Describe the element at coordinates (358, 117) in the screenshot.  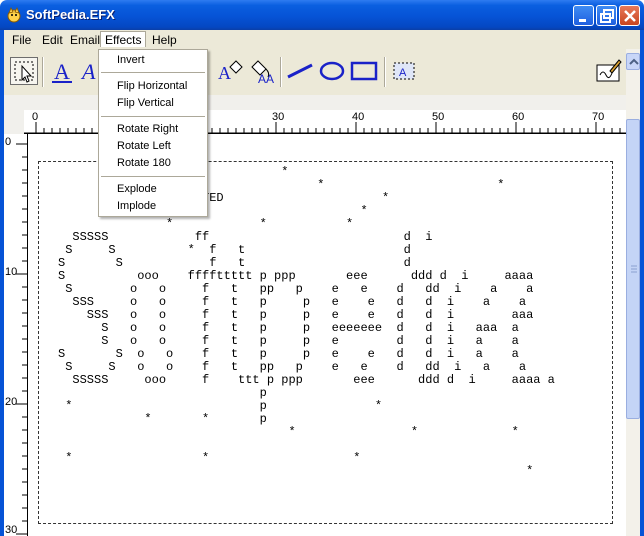
I see `ruler-label: 40` at that location.